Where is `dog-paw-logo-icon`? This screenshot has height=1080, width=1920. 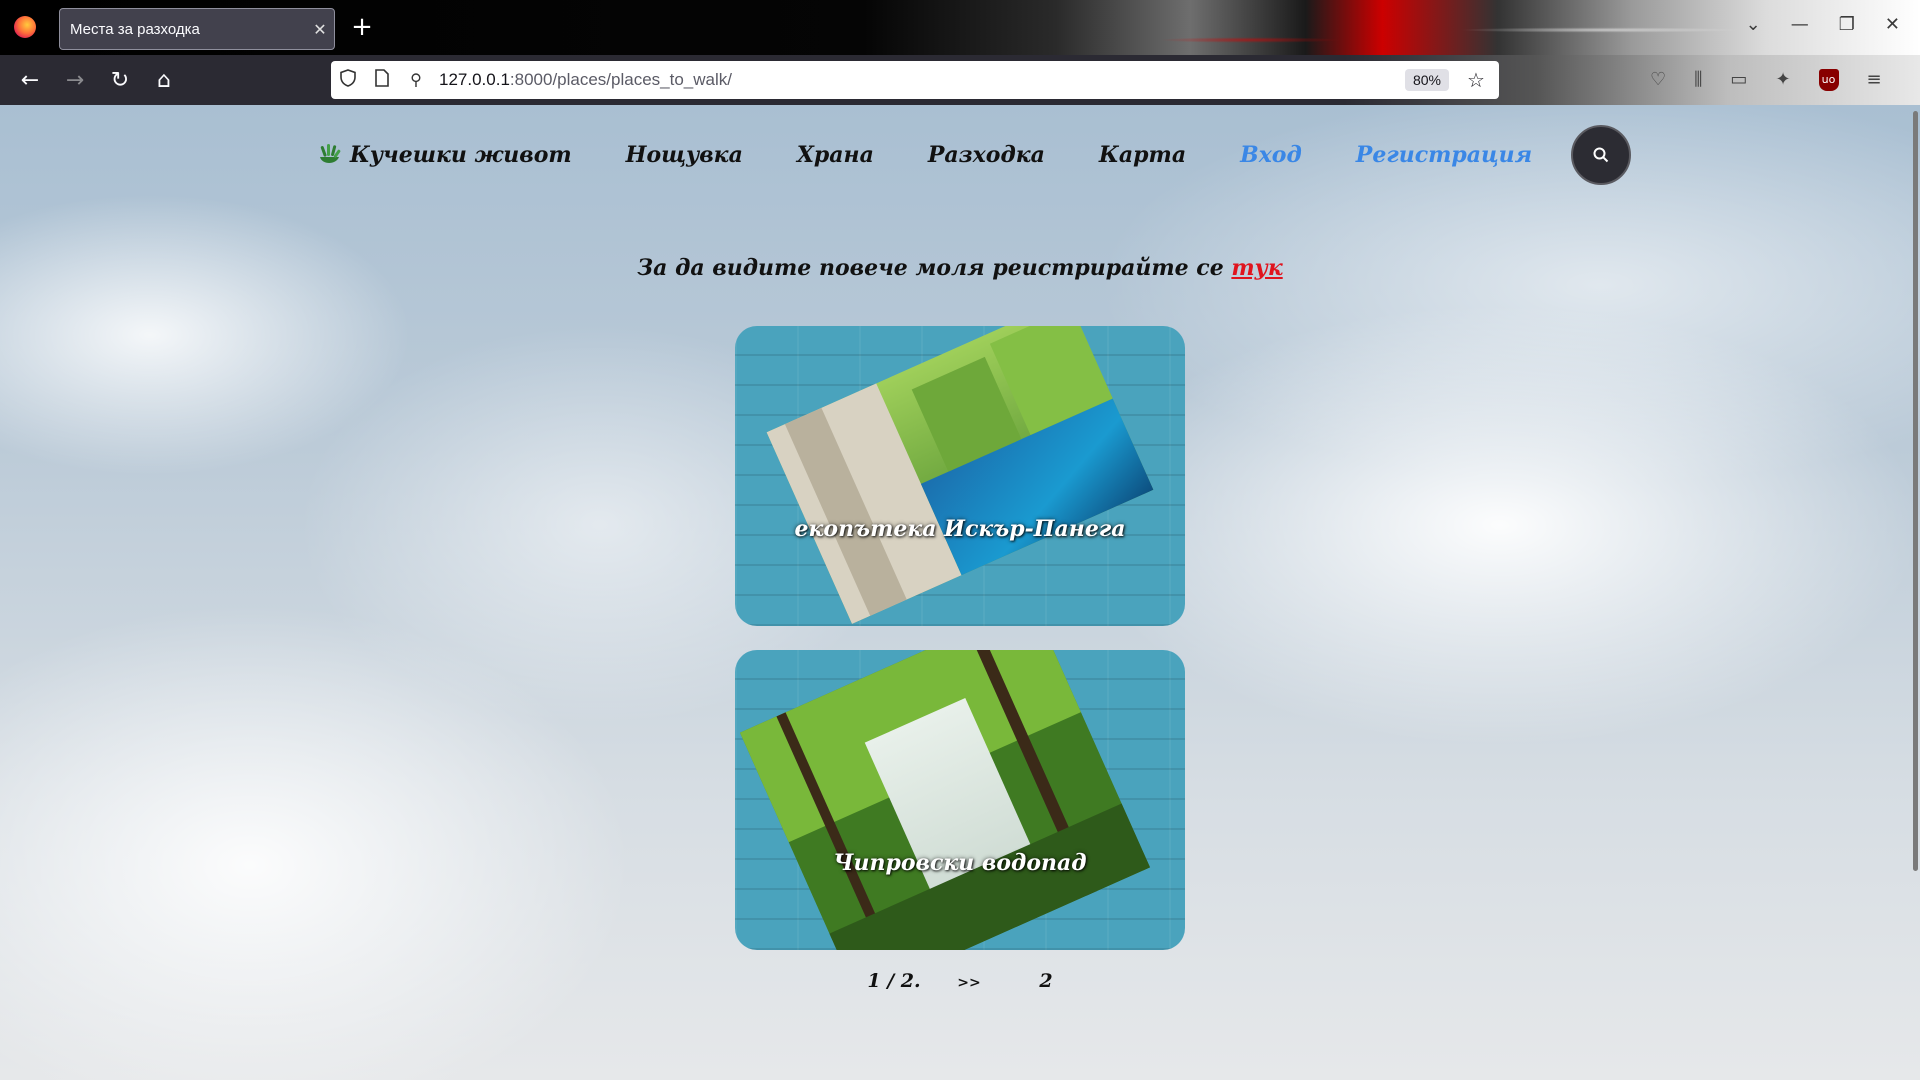
dog-paw-logo-icon is located at coordinates (330, 153).